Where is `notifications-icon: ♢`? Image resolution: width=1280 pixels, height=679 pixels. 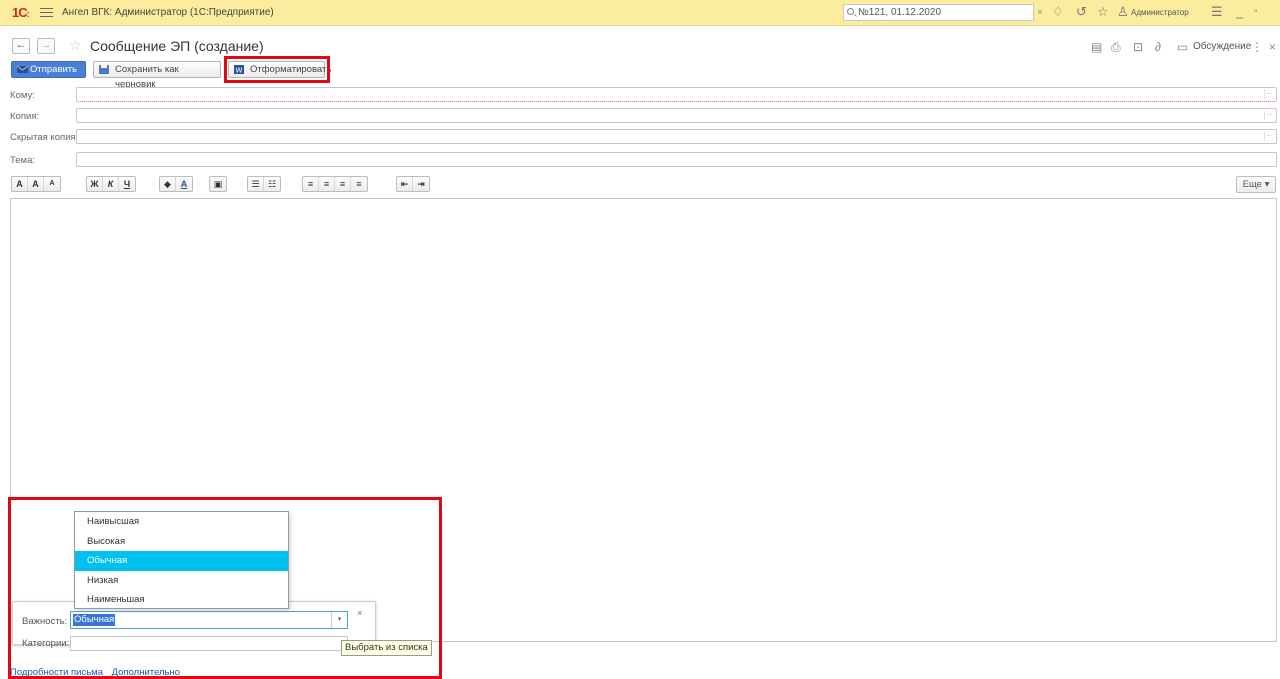 notifications-icon: ♢ is located at coordinates (1058, 12).